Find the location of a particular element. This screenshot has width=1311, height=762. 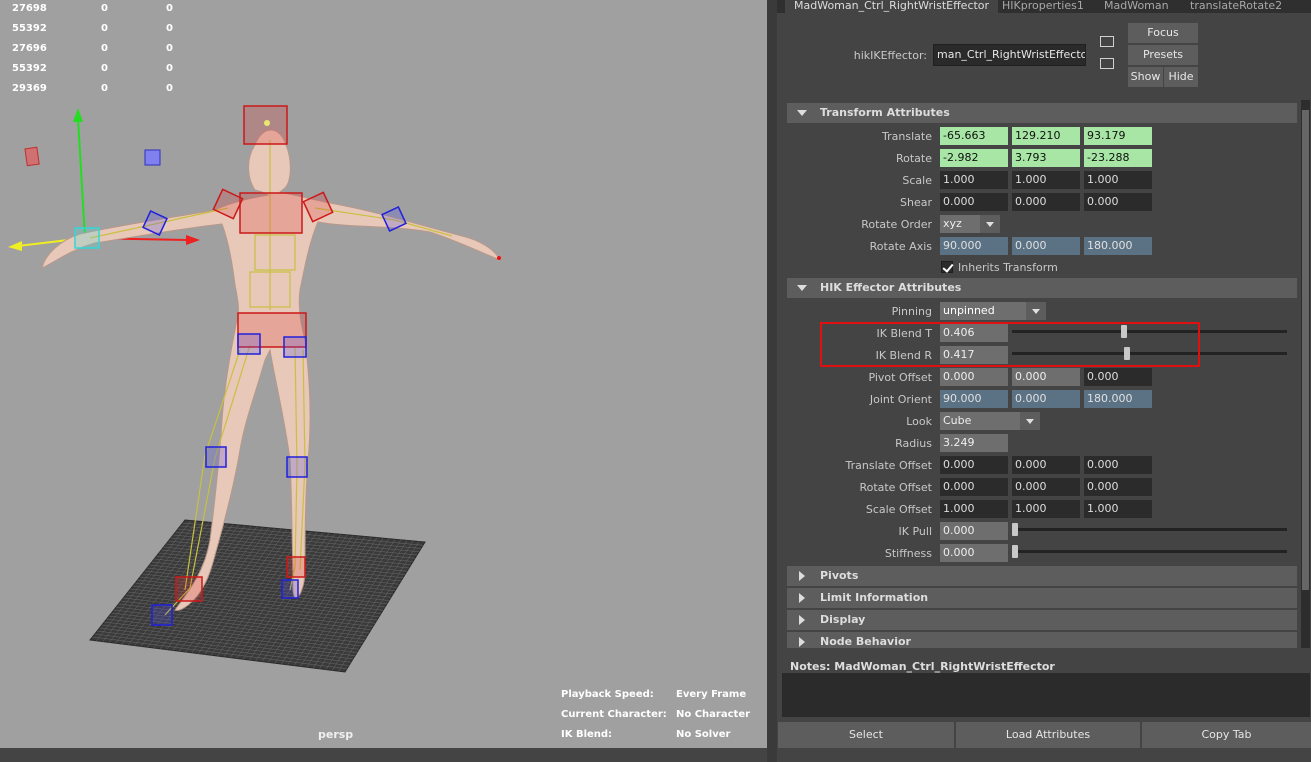

inherits-transform-checkbox is located at coordinates (947, 267).